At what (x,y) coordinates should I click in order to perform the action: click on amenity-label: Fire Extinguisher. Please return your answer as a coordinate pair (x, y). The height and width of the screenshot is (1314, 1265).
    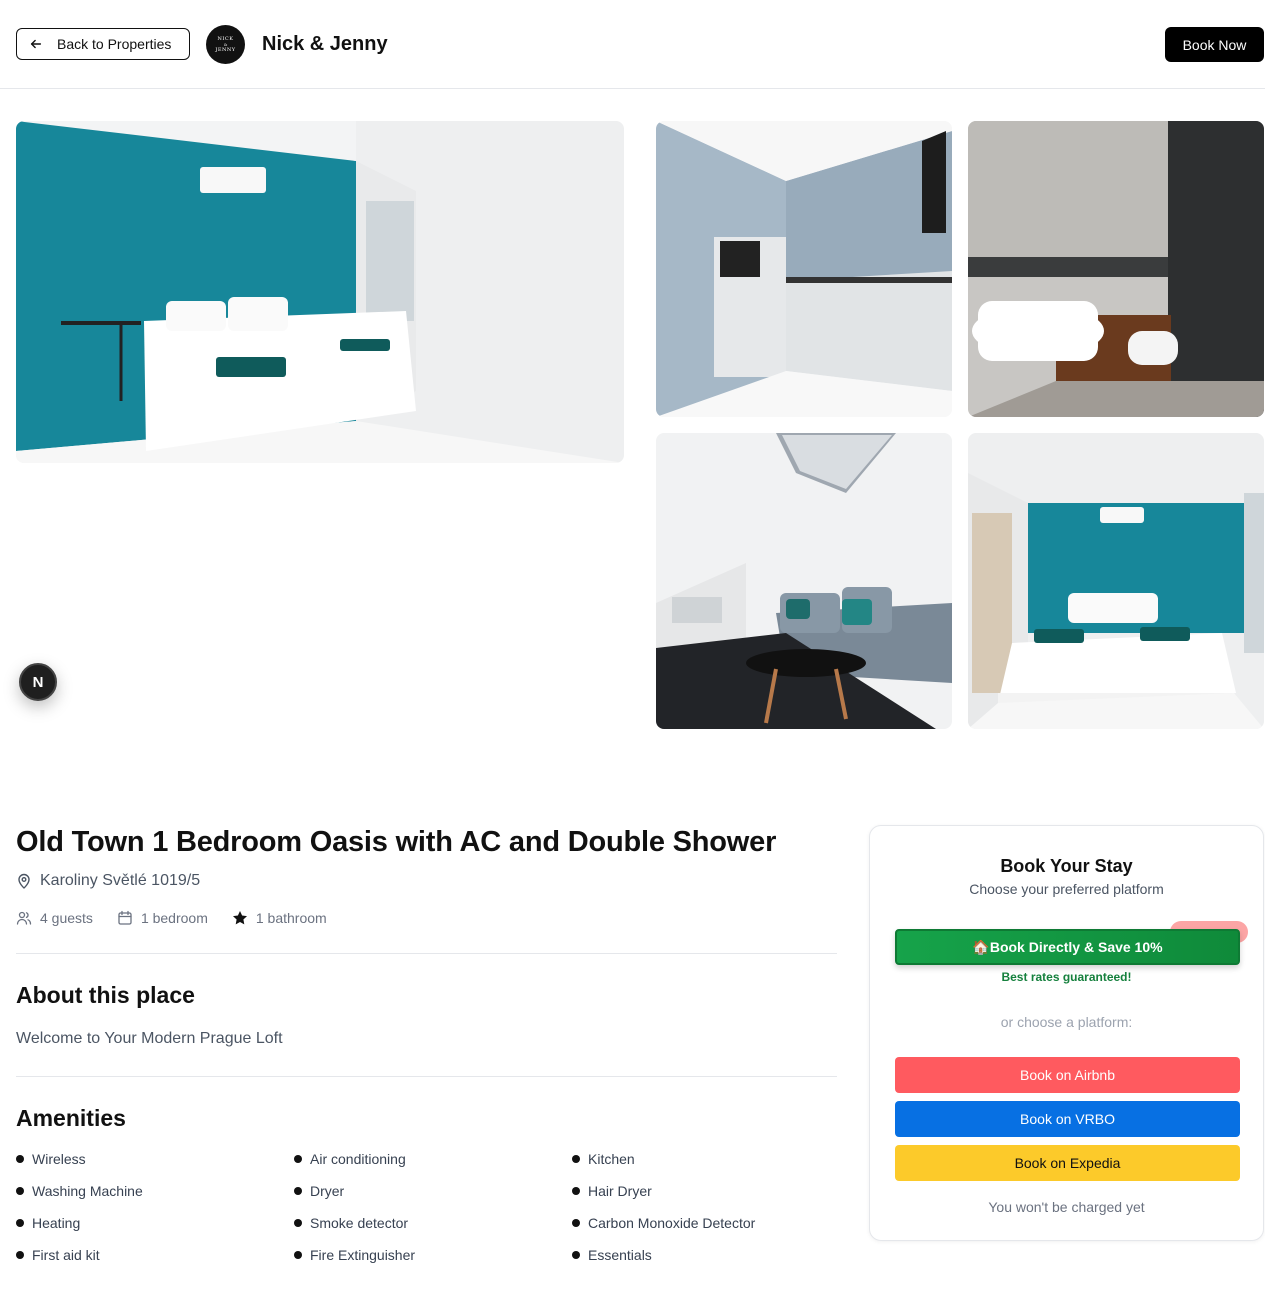
    Looking at the image, I should click on (363, 1255).